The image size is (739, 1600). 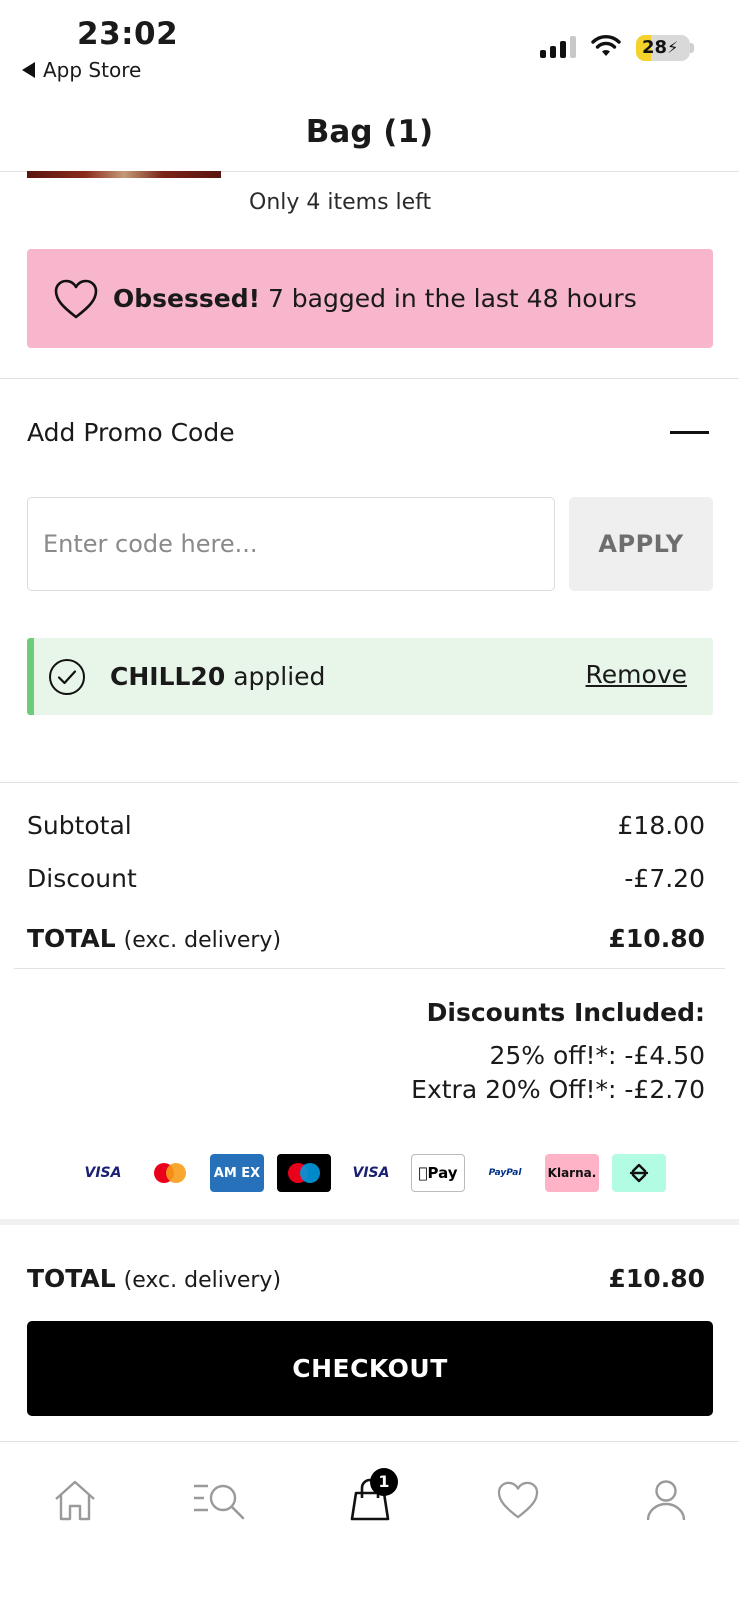 I want to click on account-icon, so click(x=666, y=1500).